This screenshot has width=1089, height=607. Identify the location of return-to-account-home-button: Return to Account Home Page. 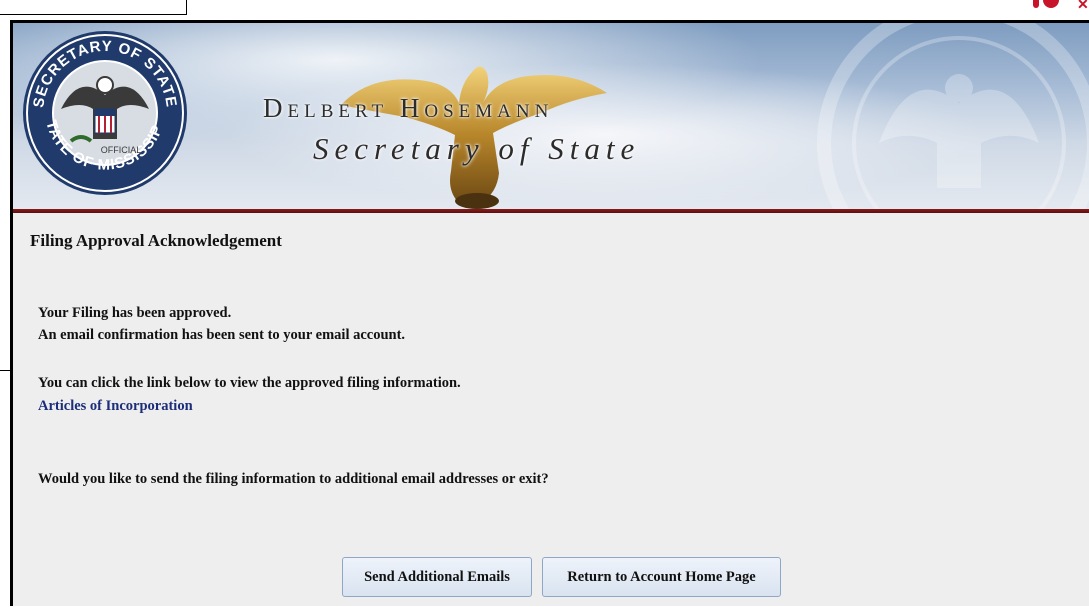
(661, 577).